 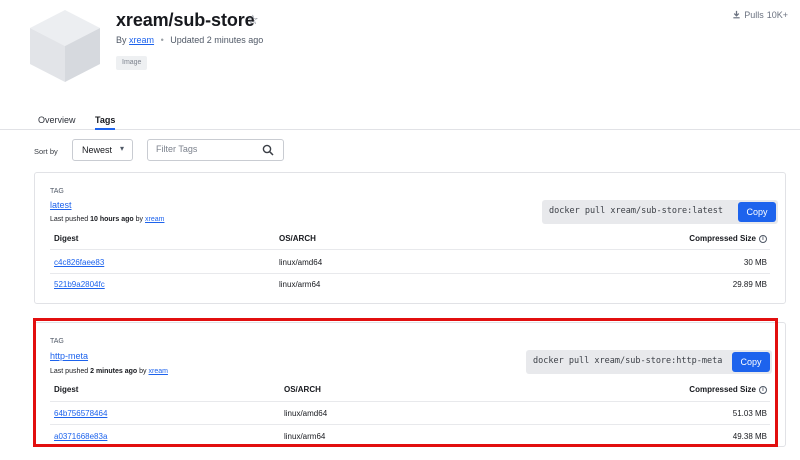 I want to click on type-badge: Image, so click(x=132, y=63).